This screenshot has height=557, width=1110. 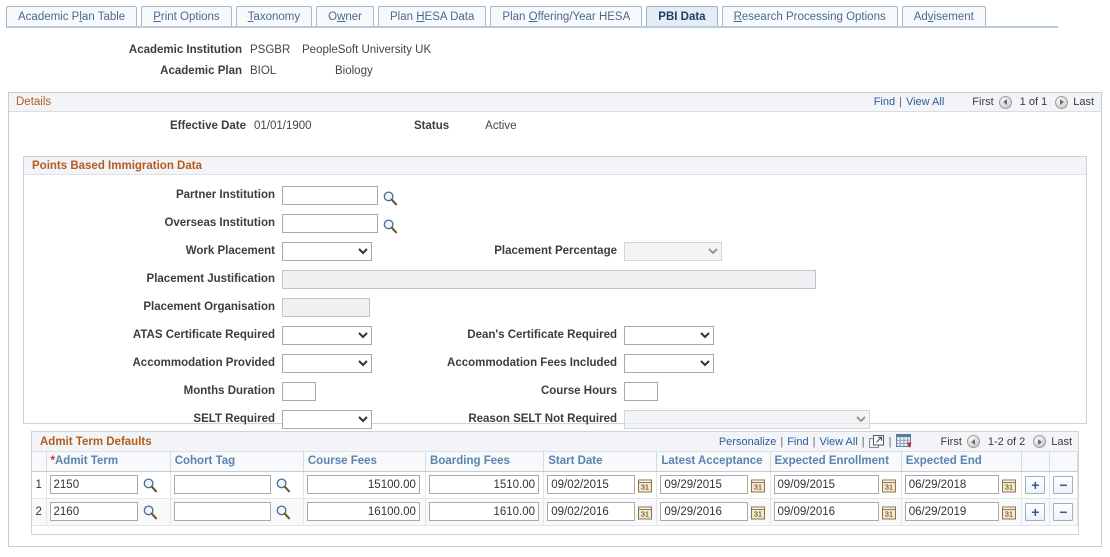 What do you see at coordinates (326, 307) in the screenshot?
I see `placement-organisation-input` at bounding box center [326, 307].